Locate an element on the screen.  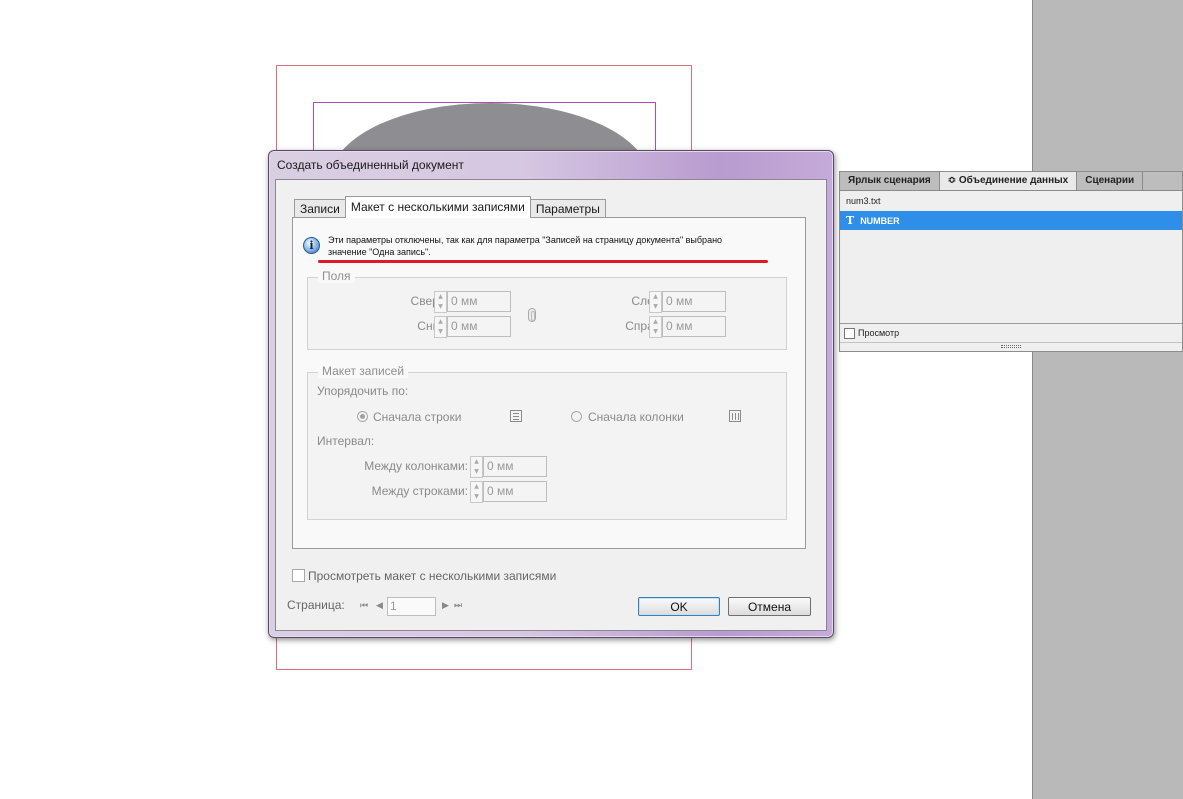
right-margin-field: 0 мм is located at coordinates (694, 326).